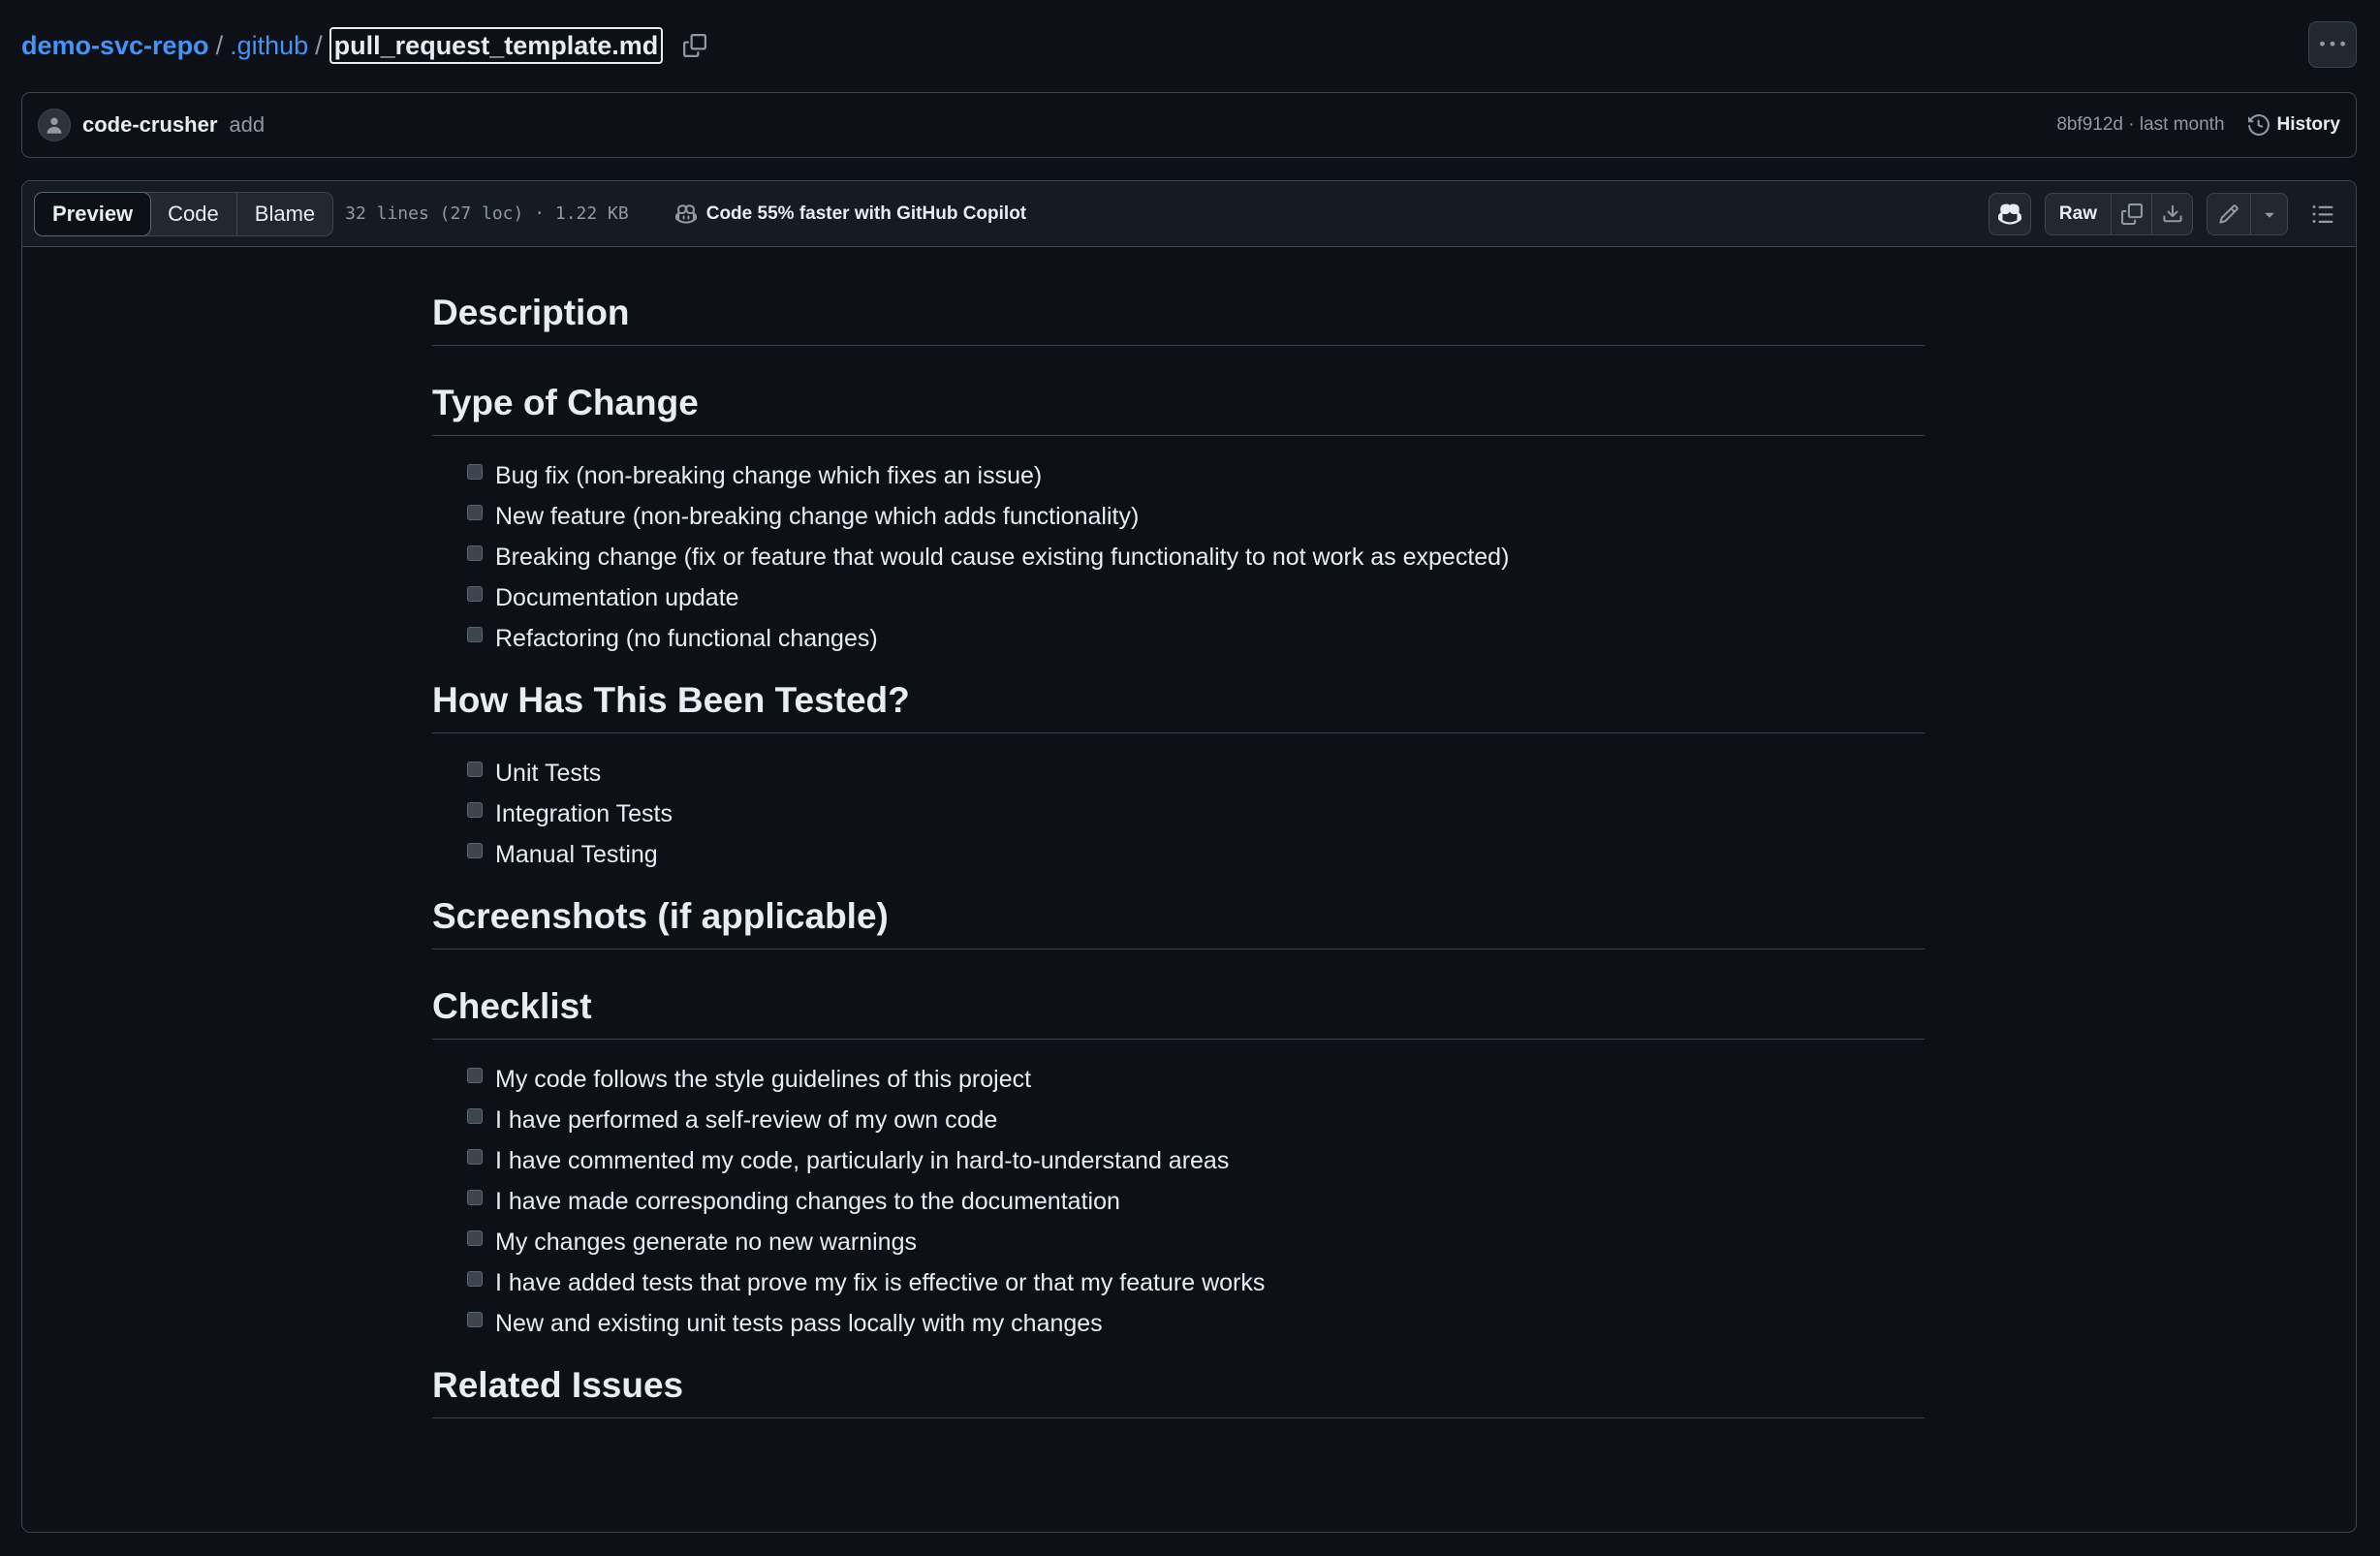  I want to click on task-label: Documentation update, so click(617, 597).